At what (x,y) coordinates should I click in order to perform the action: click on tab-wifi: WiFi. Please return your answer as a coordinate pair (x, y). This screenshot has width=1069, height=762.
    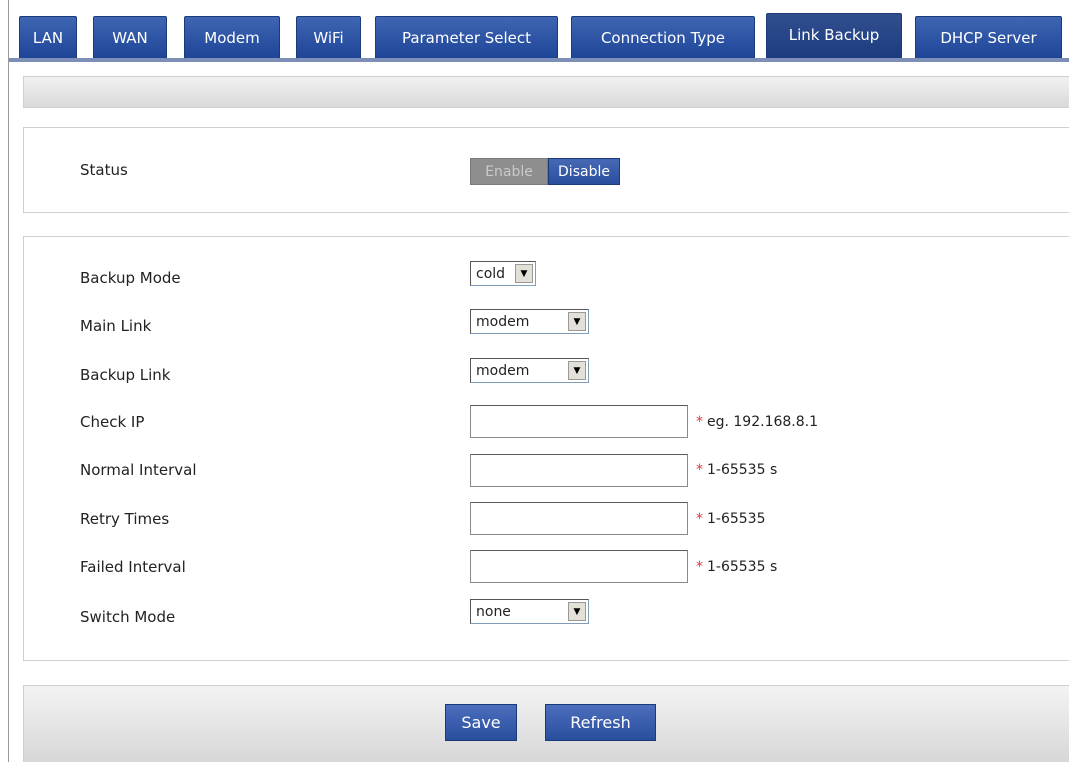
    Looking at the image, I should click on (328, 37).